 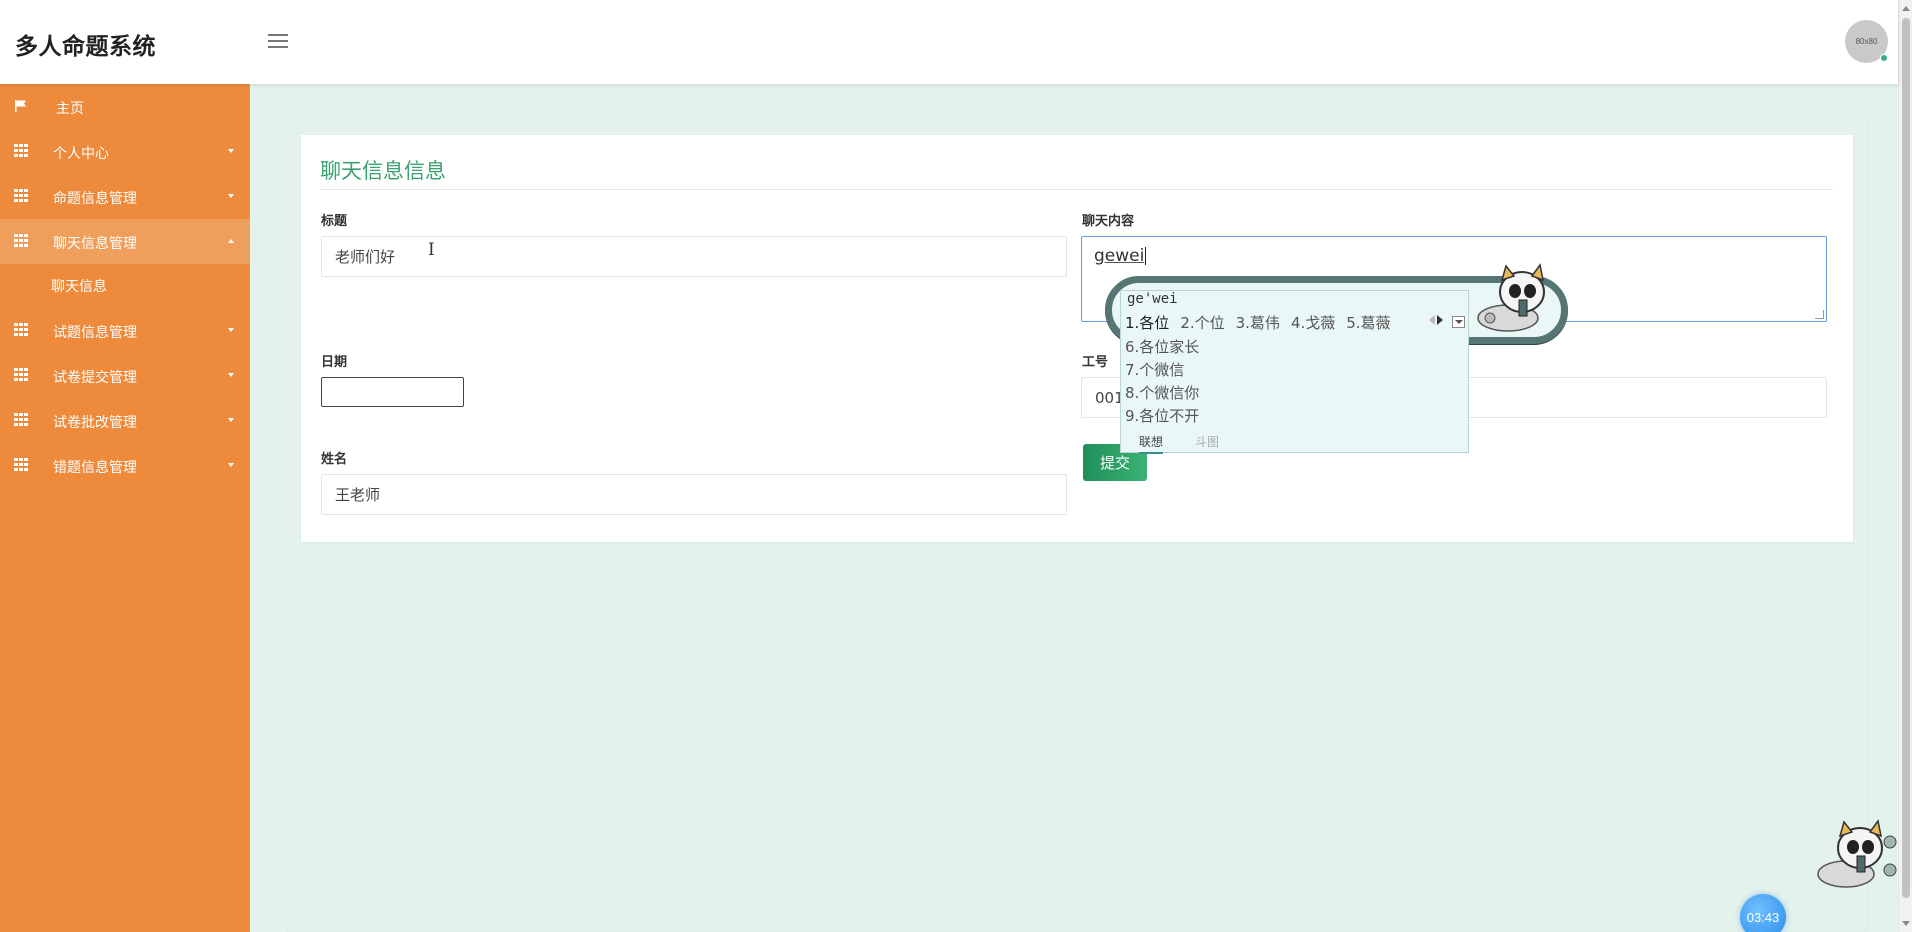 I want to click on sidebar-item-label: 试卷批改管理, so click(x=95, y=423).